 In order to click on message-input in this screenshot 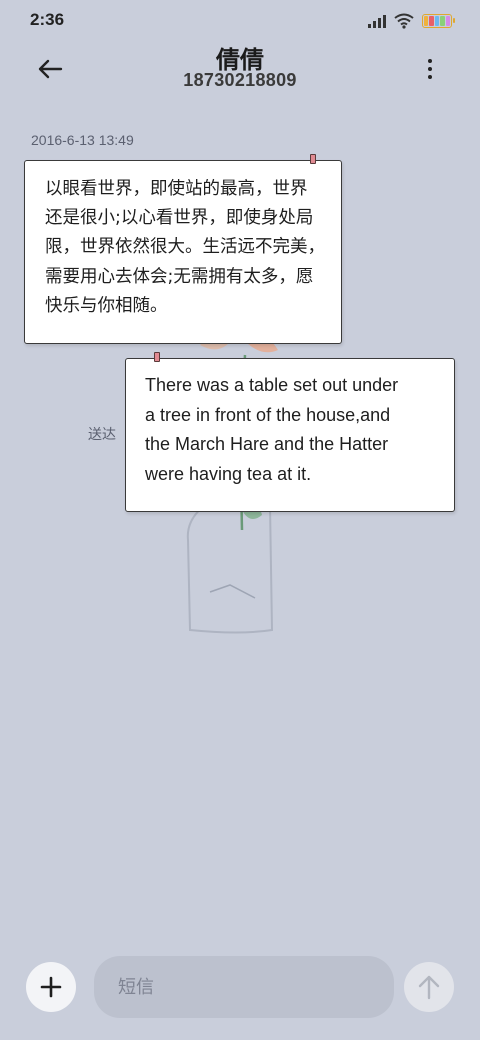, I will do `click(244, 987)`.